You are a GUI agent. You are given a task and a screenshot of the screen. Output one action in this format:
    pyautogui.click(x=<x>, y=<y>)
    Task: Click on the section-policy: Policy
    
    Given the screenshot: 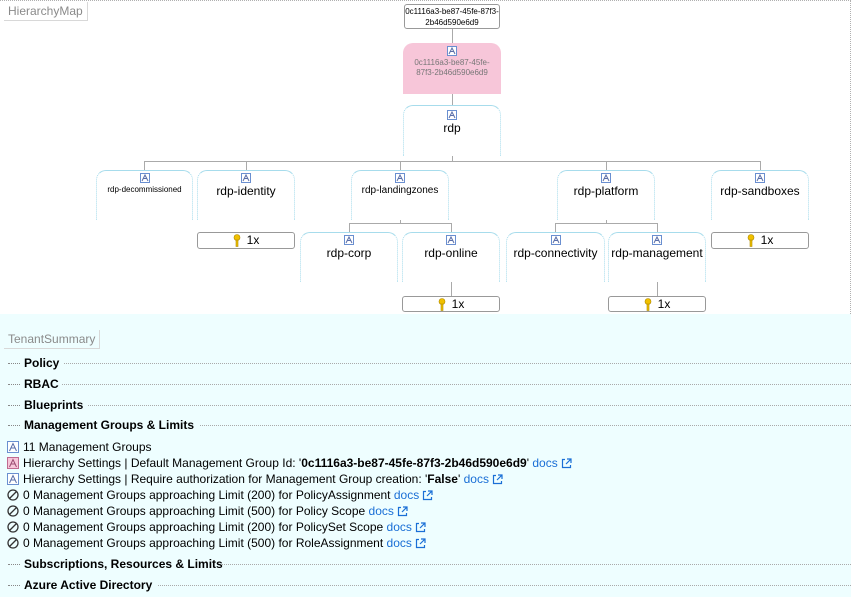 What is the action you would take?
    pyautogui.click(x=425, y=363)
    